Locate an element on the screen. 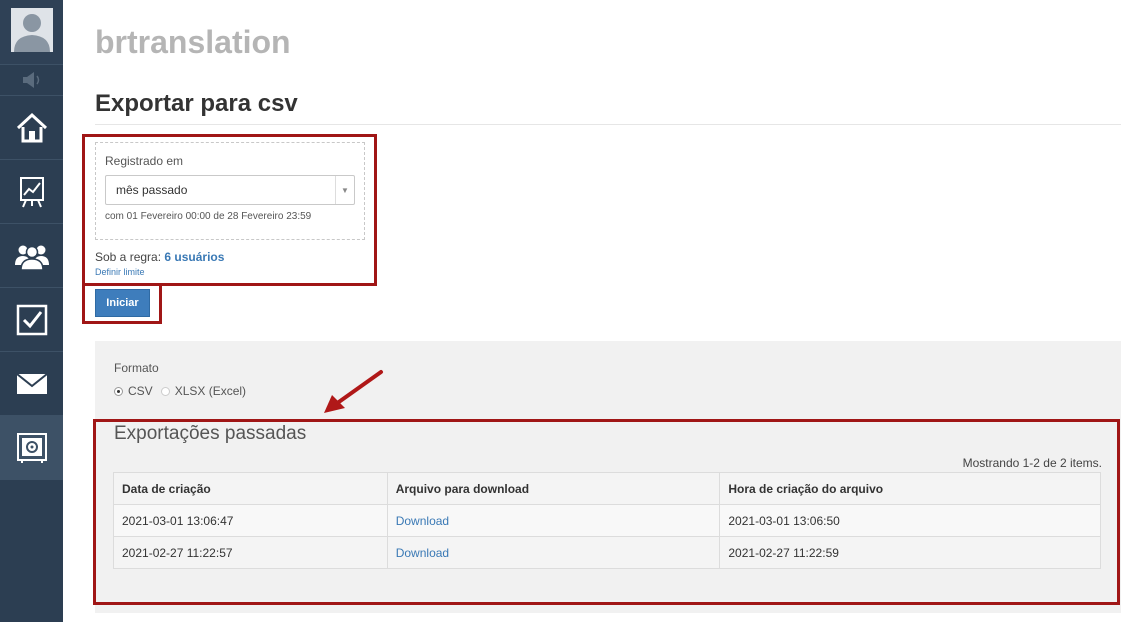 The height and width of the screenshot is (622, 1137). format-option-xlsx-label: XLSX (Excel) is located at coordinates (210, 391).